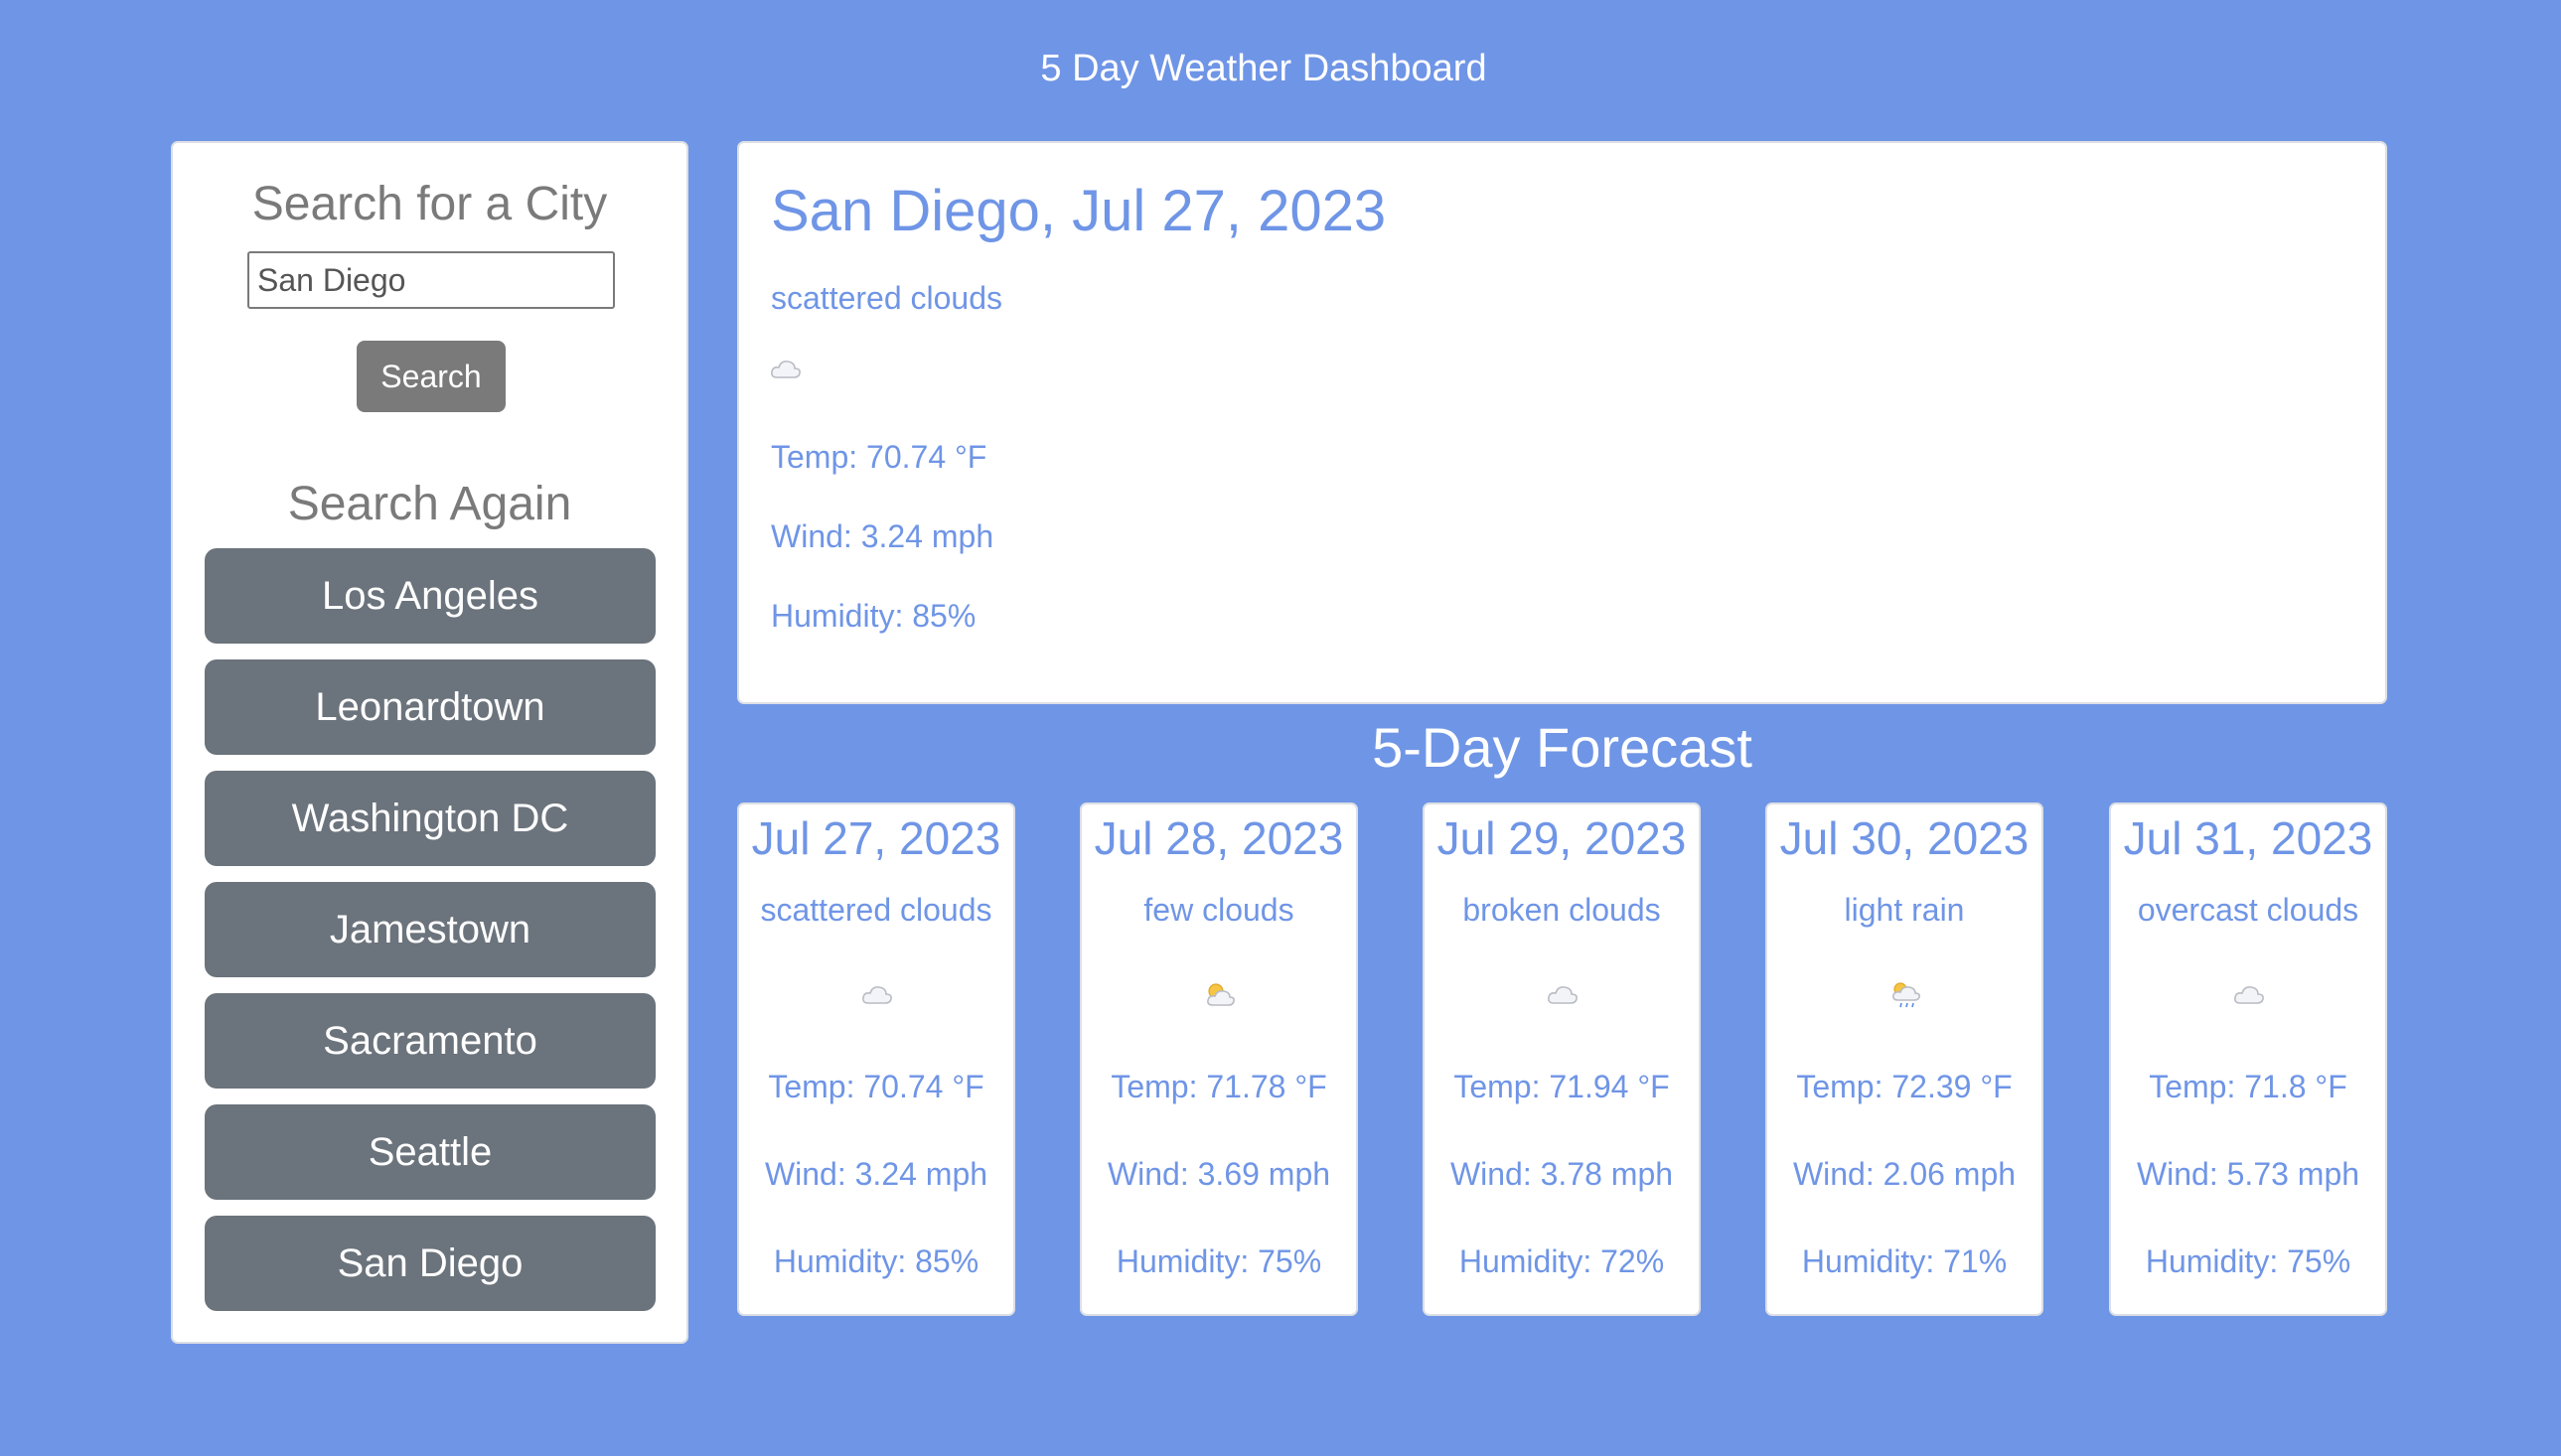 This screenshot has height=1456, width=2561. What do you see at coordinates (876, 1261) in the screenshot?
I see `forecast-humidity: Humidity: 85%` at bounding box center [876, 1261].